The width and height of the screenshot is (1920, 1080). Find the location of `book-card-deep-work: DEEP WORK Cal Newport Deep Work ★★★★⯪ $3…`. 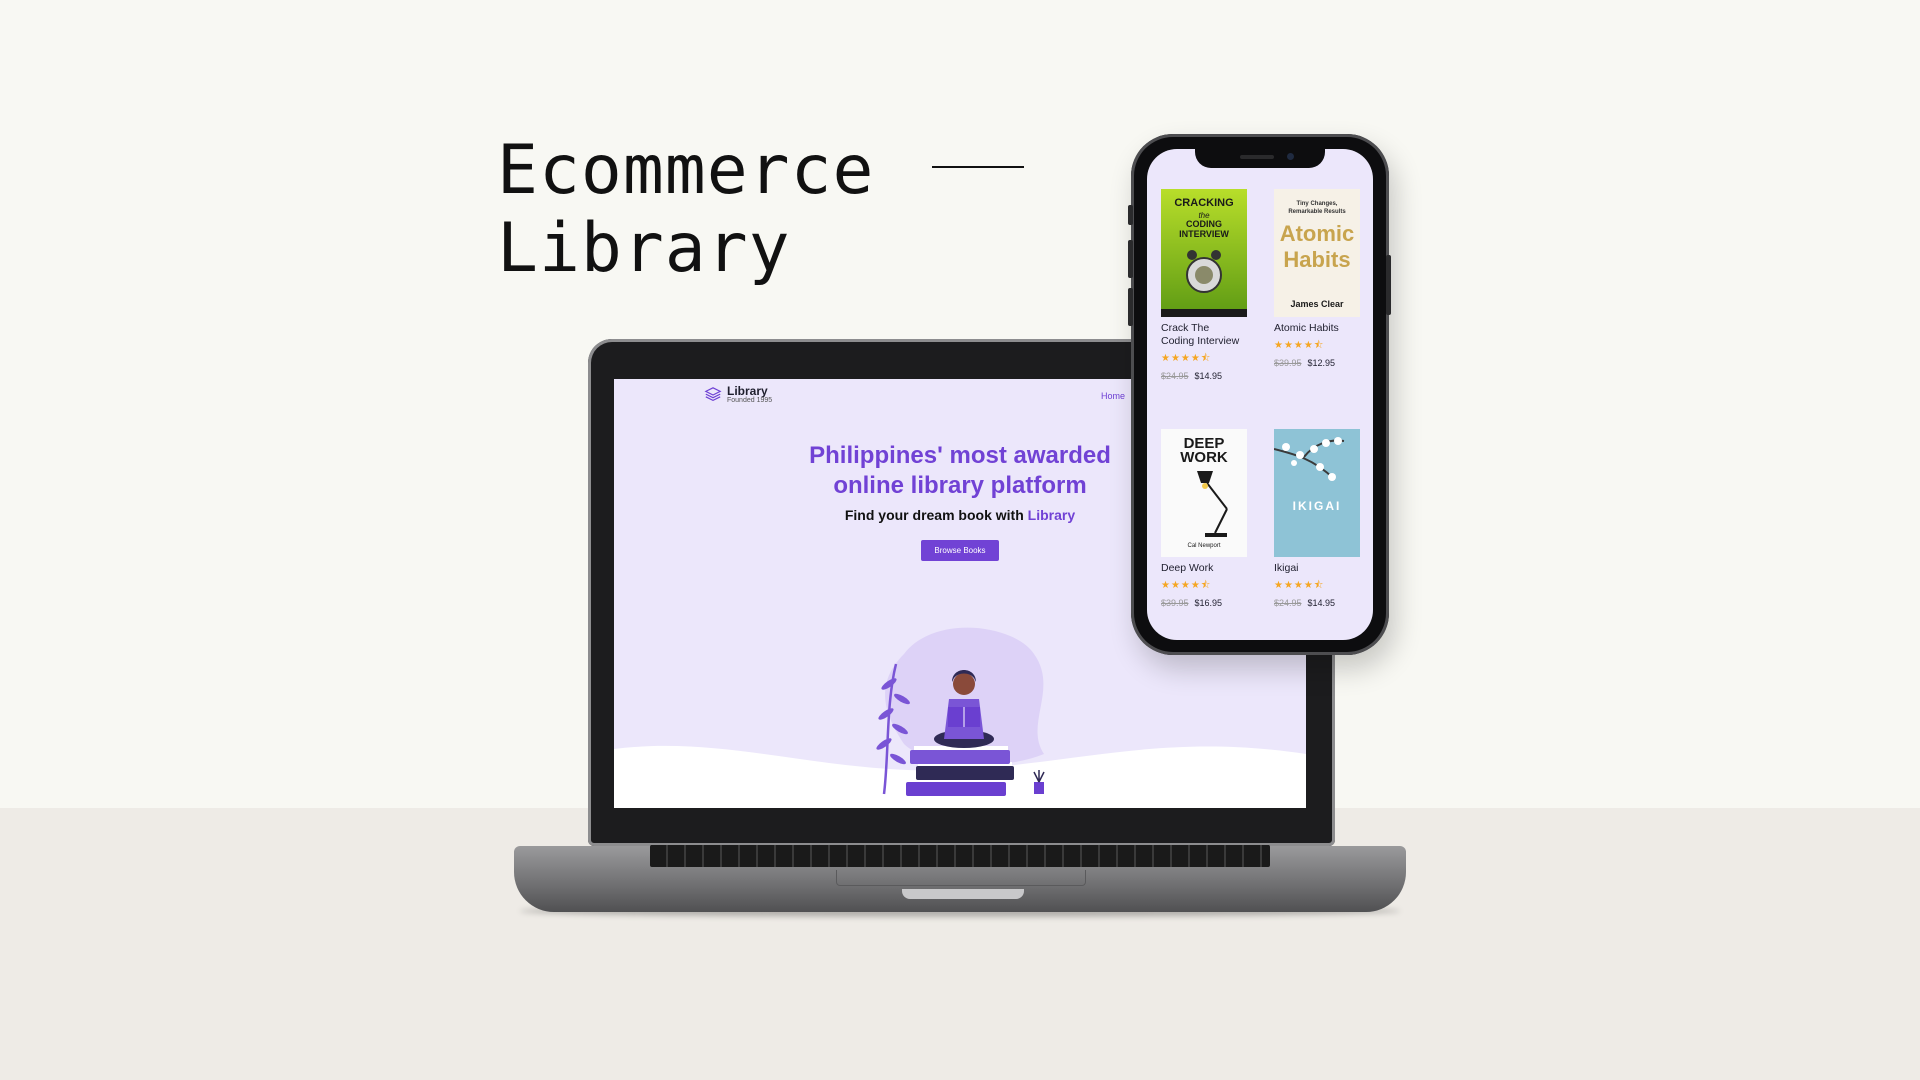

book-card-deep-work: DEEP WORK Cal Newport Deep Work ★★★★⯪ $3… is located at coordinates (1211, 518).